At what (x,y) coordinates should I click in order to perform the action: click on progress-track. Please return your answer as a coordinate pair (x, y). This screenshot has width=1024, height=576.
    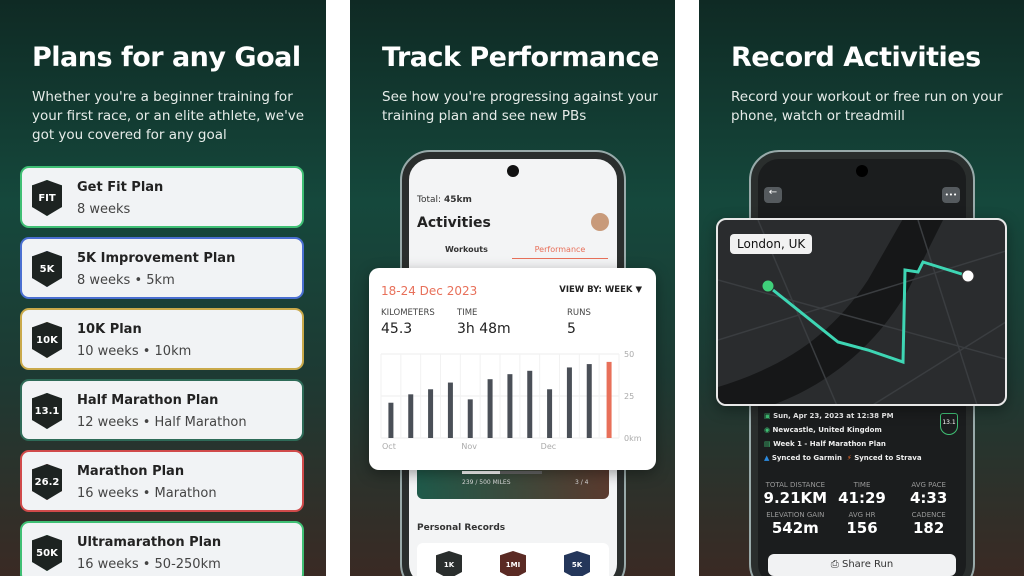
    Looking at the image, I should click on (502, 472).